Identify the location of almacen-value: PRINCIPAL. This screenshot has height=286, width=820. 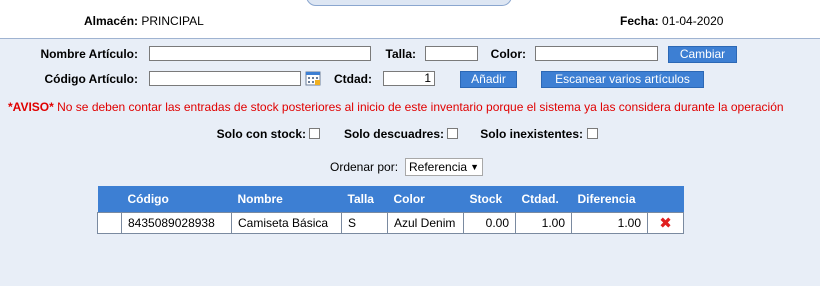
(172, 21).